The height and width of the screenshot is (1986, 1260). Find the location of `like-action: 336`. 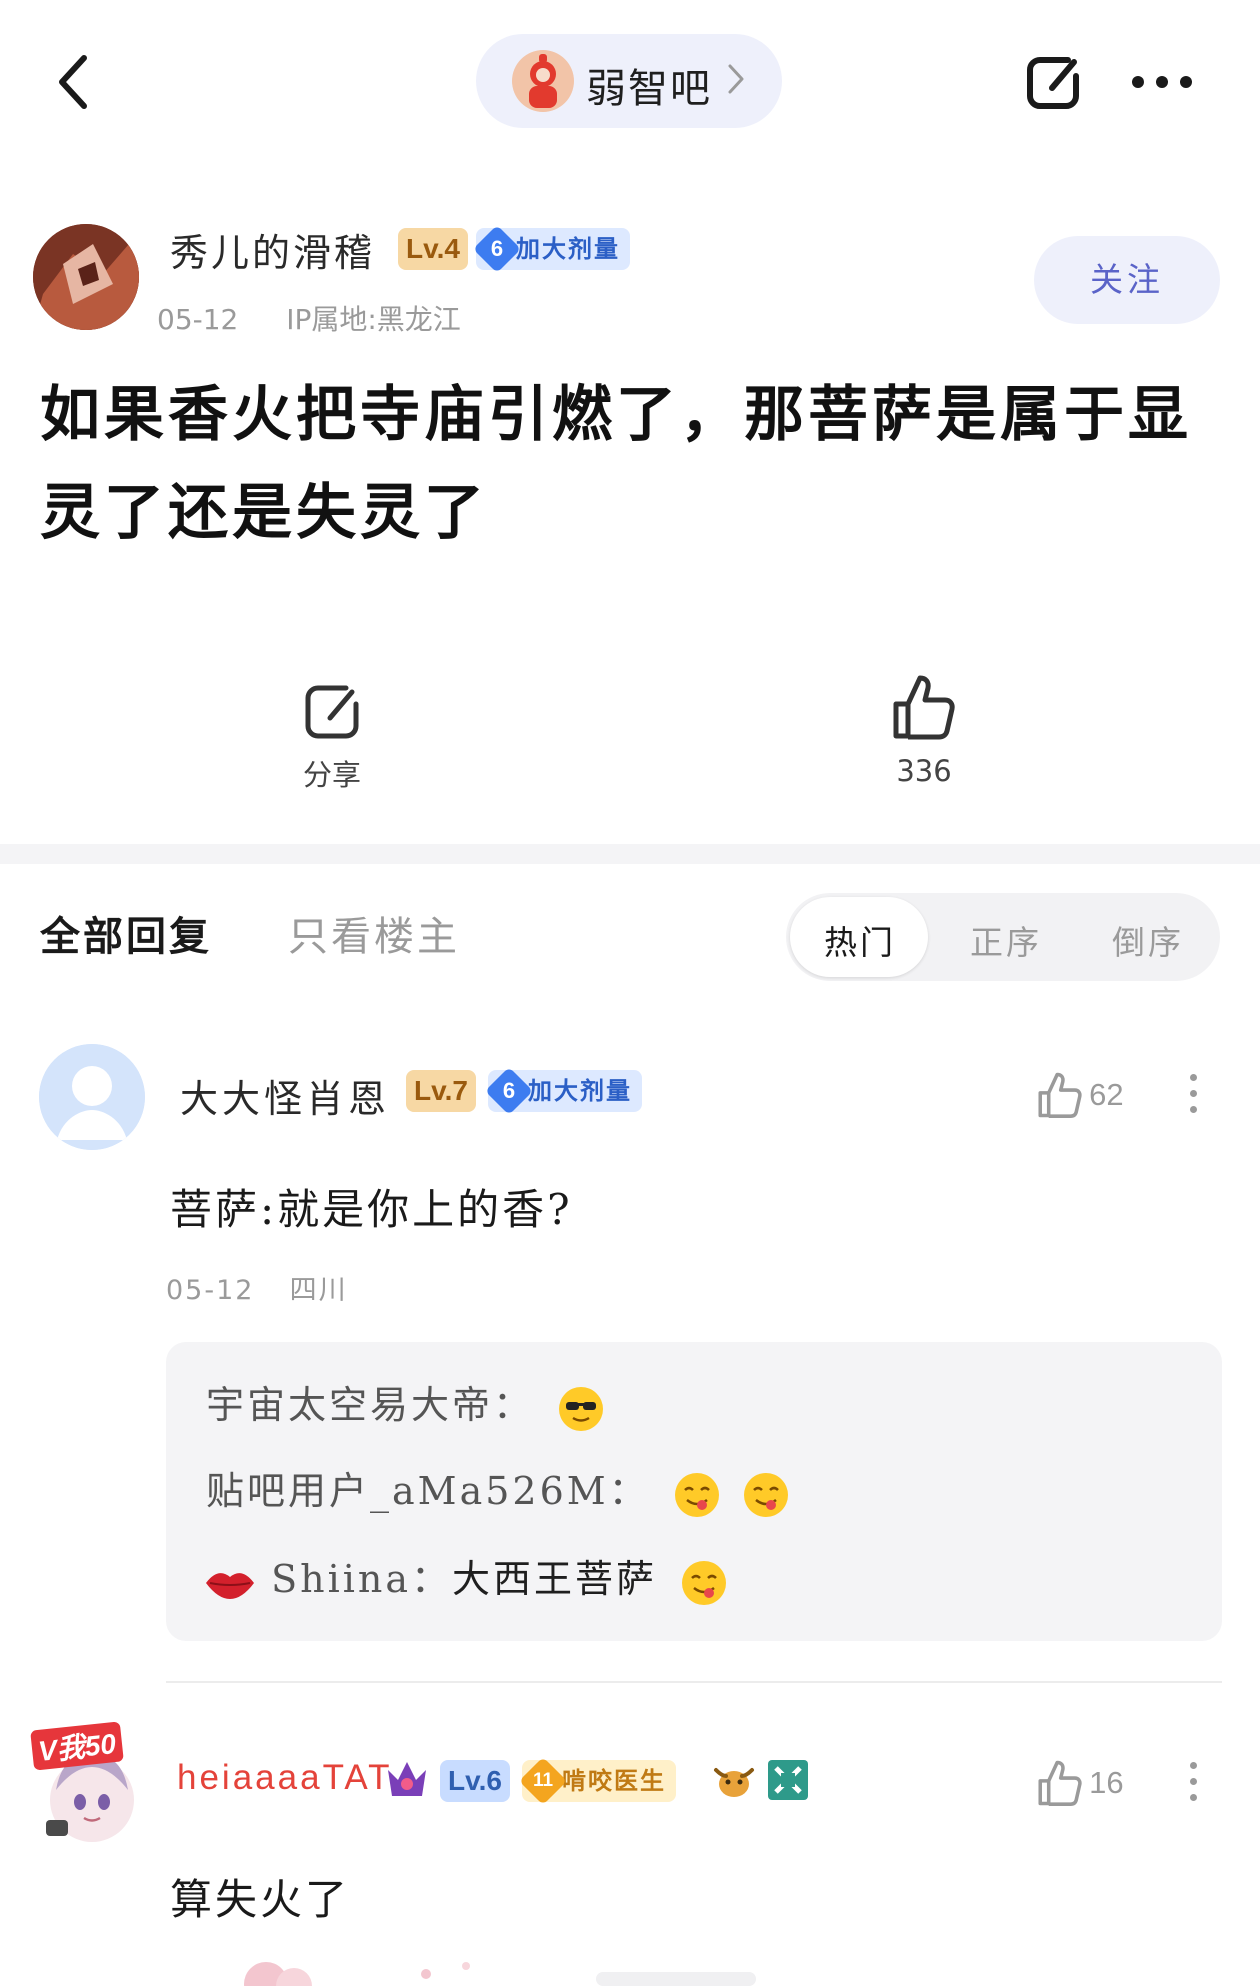

like-action: 336 is located at coordinates (924, 730).